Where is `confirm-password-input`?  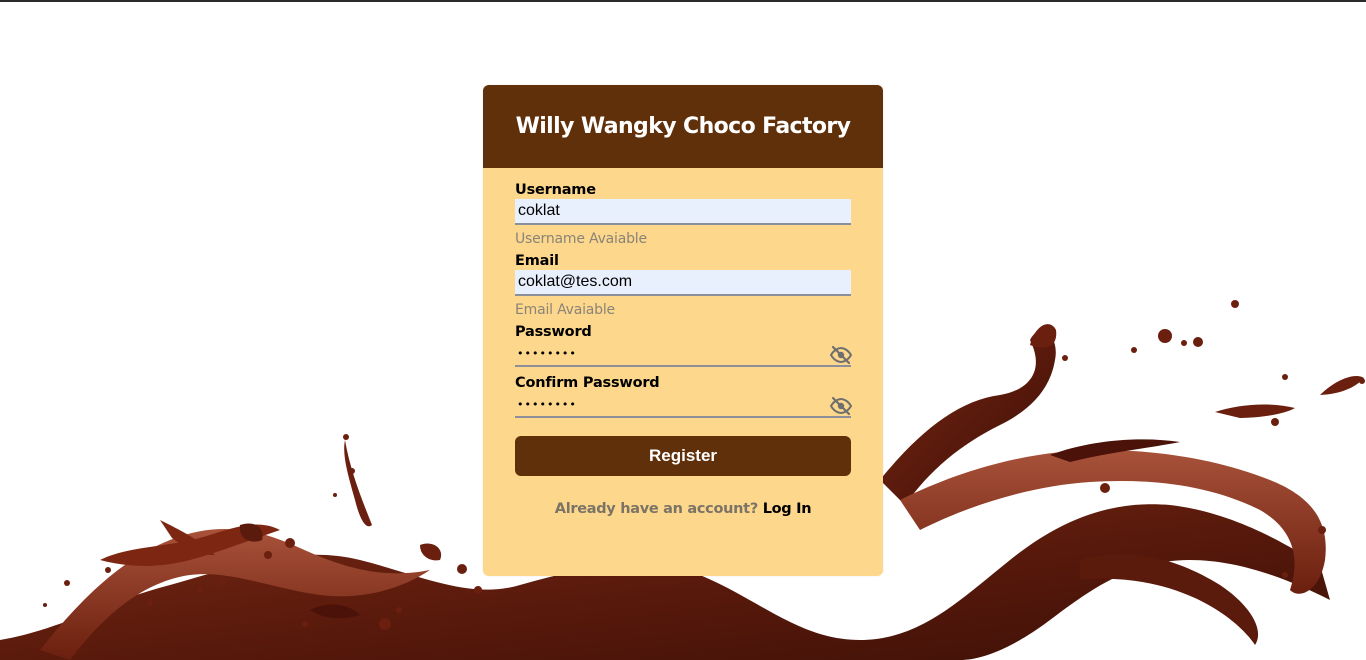 confirm-password-input is located at coordinates (683, 405).